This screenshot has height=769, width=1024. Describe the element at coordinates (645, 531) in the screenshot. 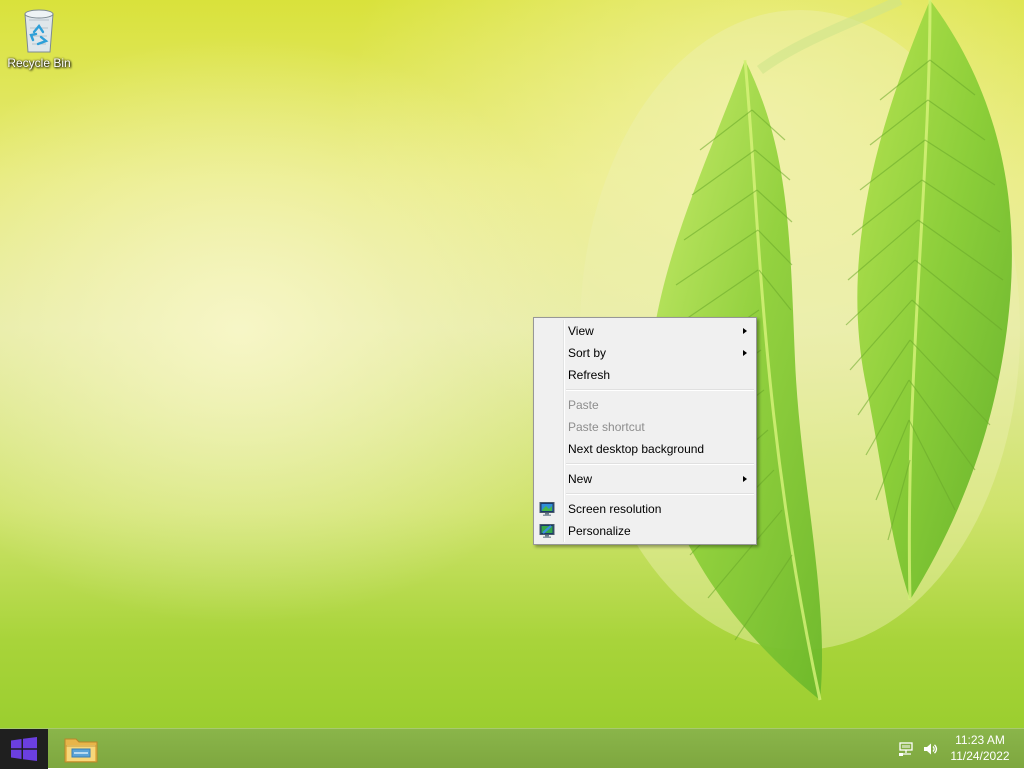

I see `menu-item-personalize: Personalize` at that location.